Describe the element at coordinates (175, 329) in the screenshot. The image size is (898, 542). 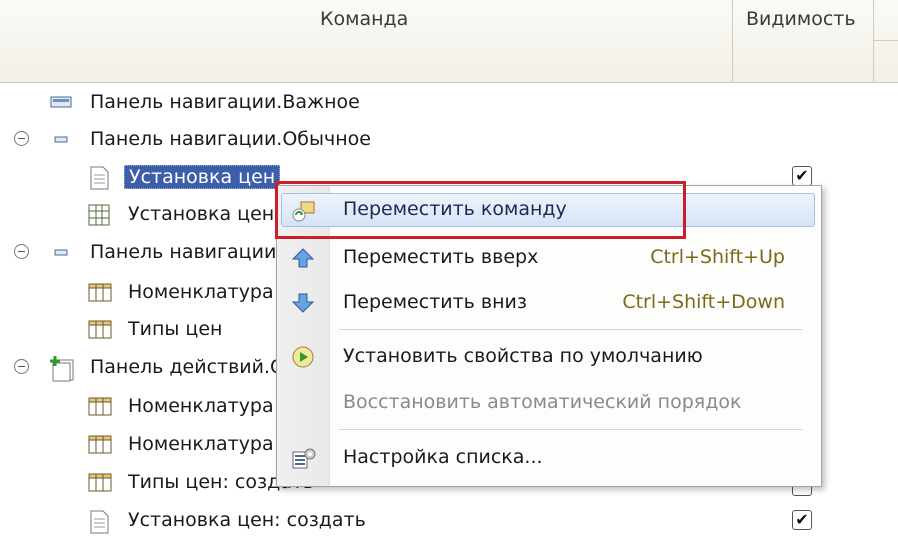
I see `tree-row-label: Типы цен` at that location.